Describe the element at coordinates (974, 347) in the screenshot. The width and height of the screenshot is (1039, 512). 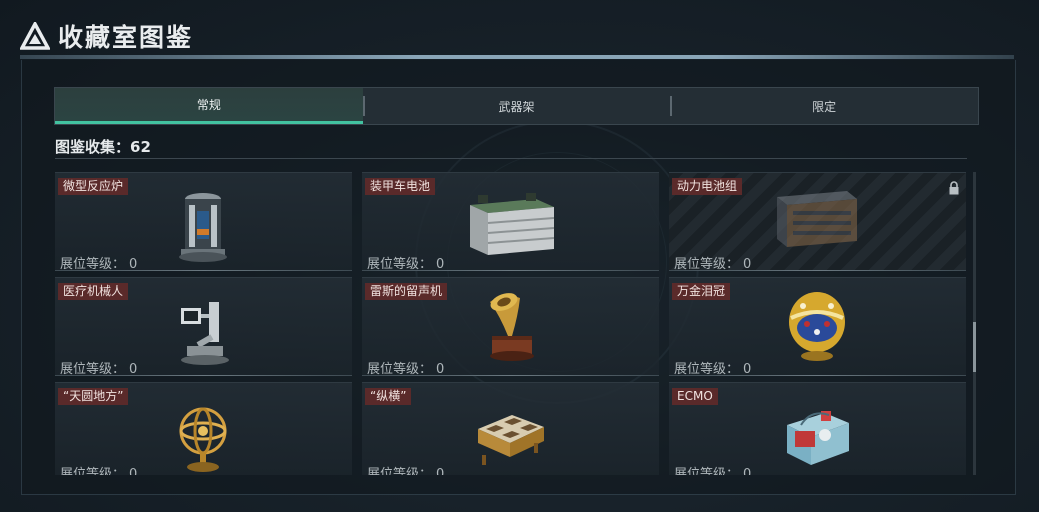
I see `grid-scrollbar-thumb` at that location.